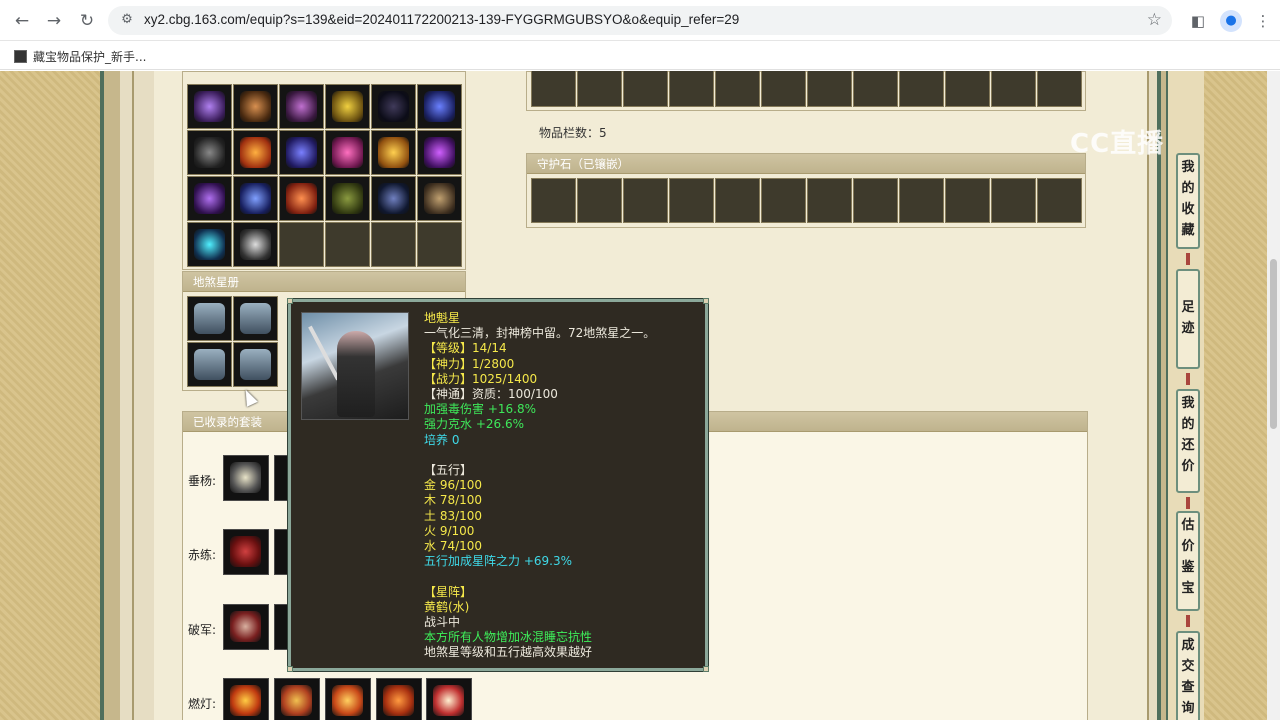  I want to click on sidebar-item-favorites: 我的收藏, so click(1188, 201).